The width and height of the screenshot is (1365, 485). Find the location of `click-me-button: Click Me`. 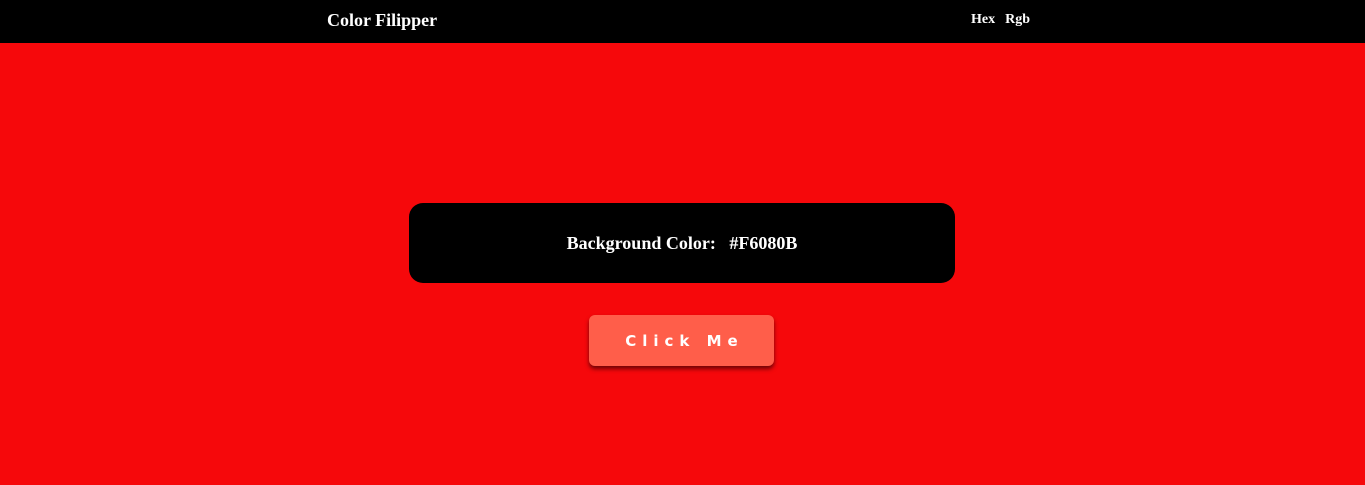

click-me-button: Click Me is located at coordinates (681, 340).